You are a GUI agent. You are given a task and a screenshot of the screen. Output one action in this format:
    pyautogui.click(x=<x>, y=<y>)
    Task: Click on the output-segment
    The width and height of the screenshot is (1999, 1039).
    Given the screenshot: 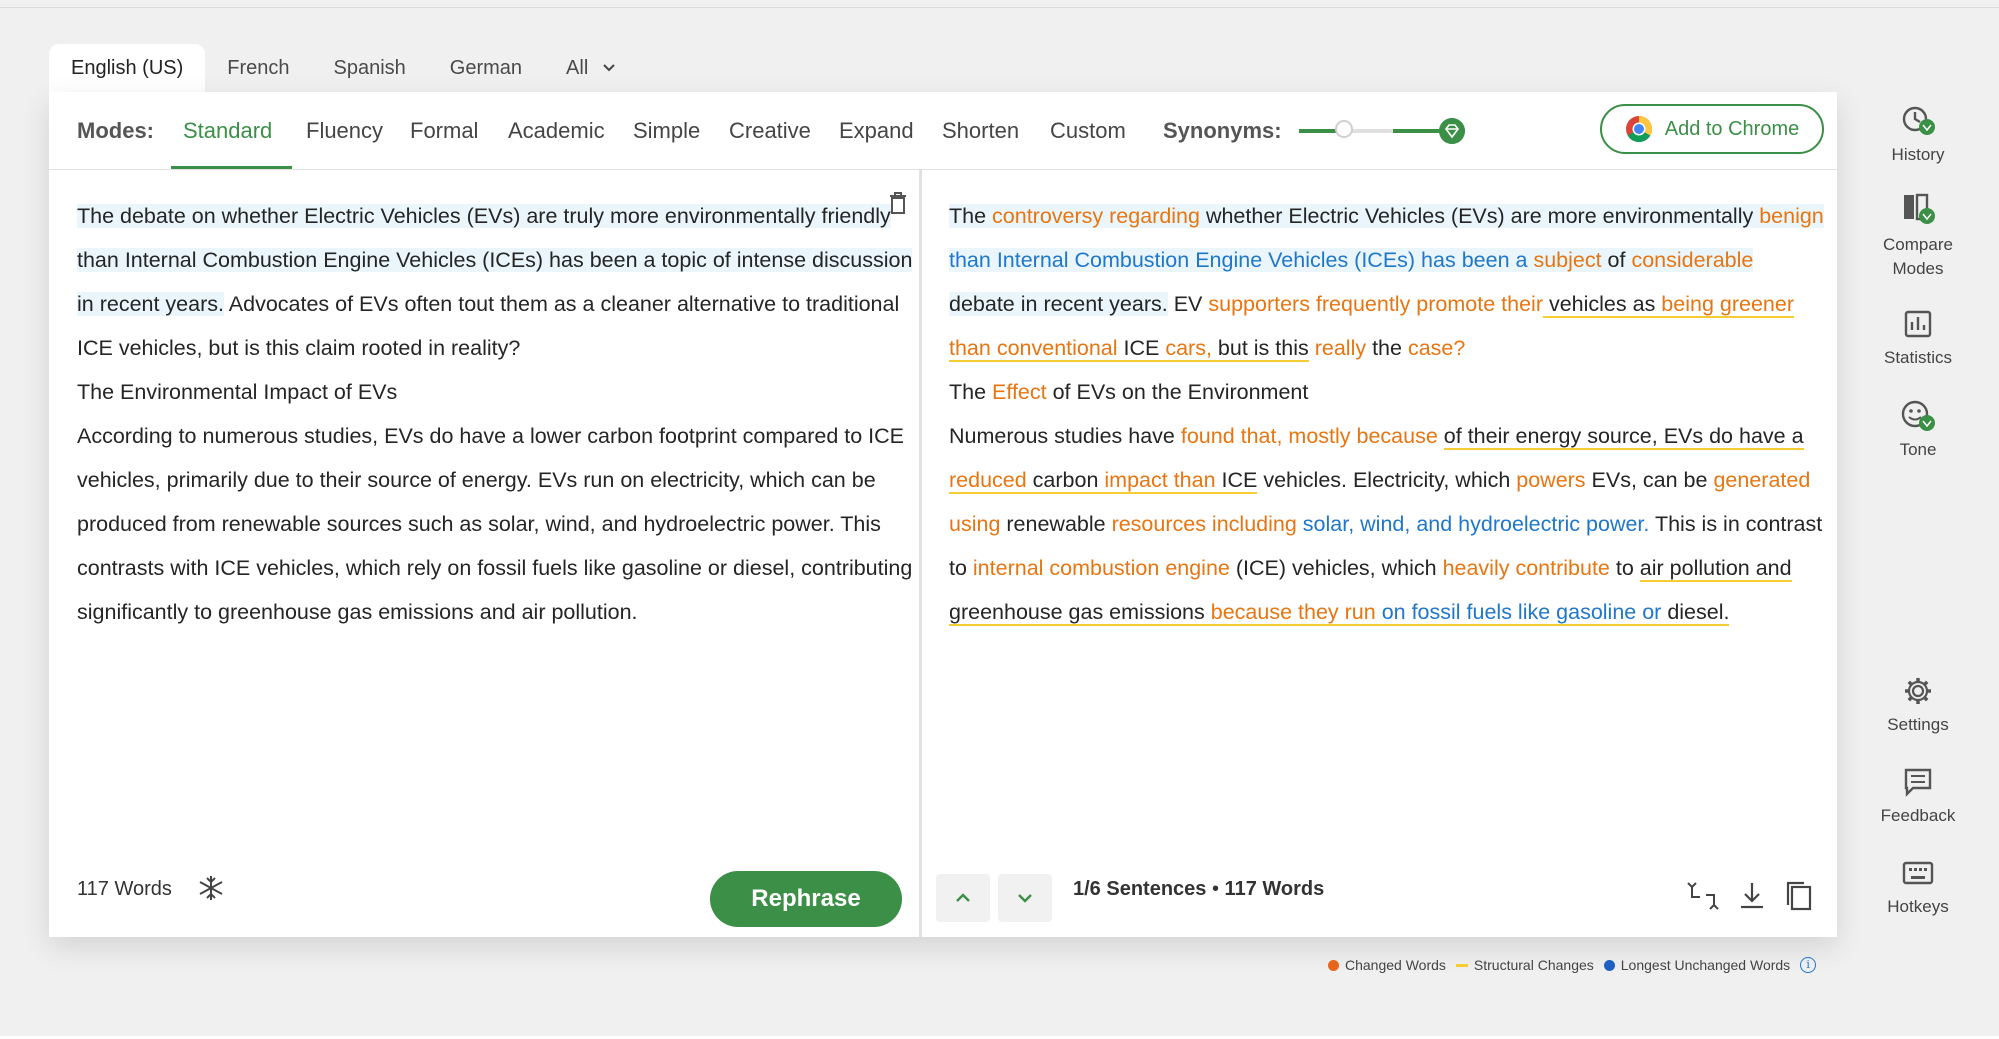 What is the action you would take?
    pyautogui.click(x=1378, y=613)
    